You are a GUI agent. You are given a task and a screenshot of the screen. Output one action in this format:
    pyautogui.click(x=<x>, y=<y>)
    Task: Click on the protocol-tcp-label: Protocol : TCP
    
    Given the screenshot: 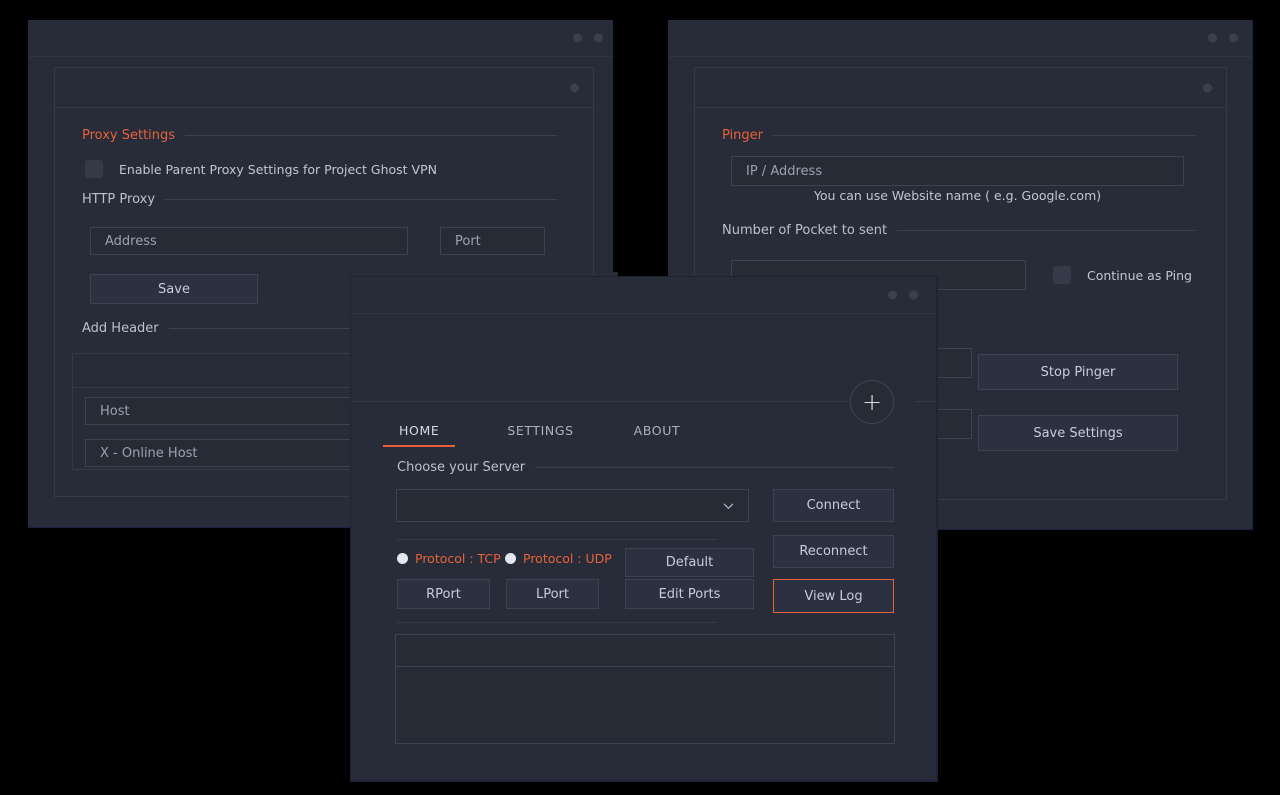 What is the action you would take?
    pyautogui.click(x=458, y=558)
    